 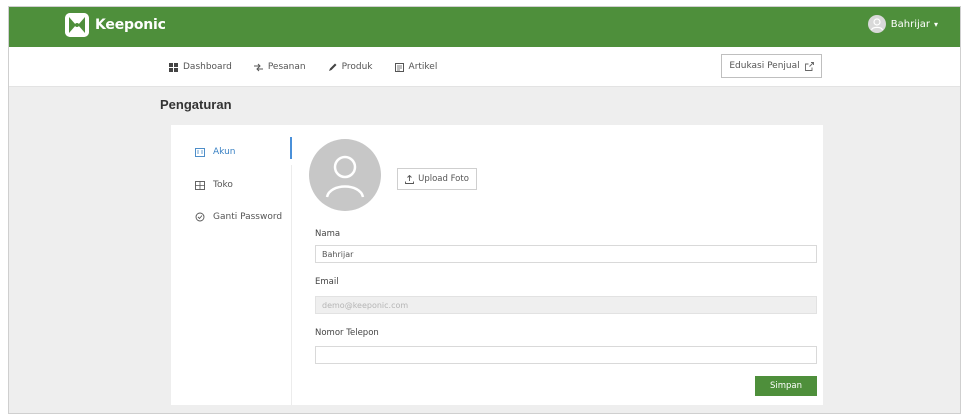 I want to click on edukasi-penjual-button: Edukasi Penjual, so click(x=771, y=66).